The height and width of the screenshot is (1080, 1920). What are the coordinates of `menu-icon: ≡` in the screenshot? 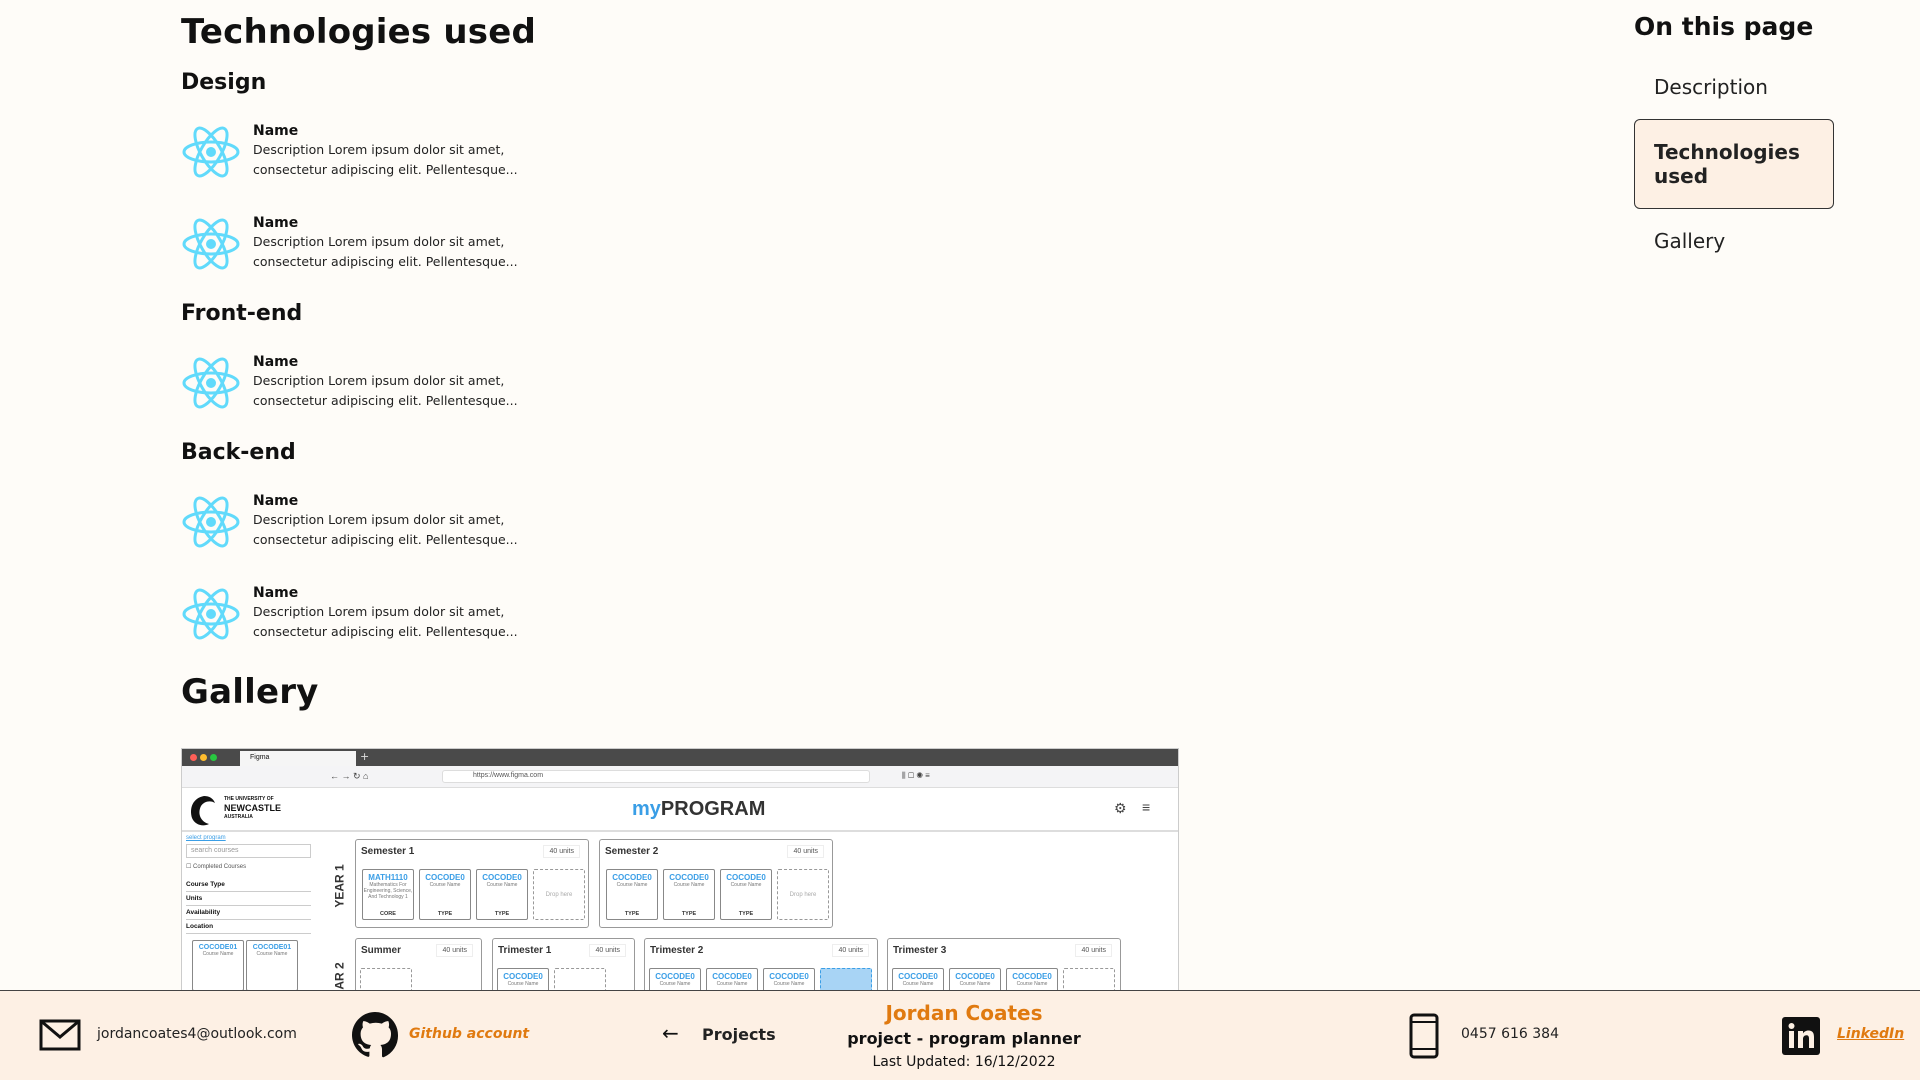 It's located at (1146, 807).